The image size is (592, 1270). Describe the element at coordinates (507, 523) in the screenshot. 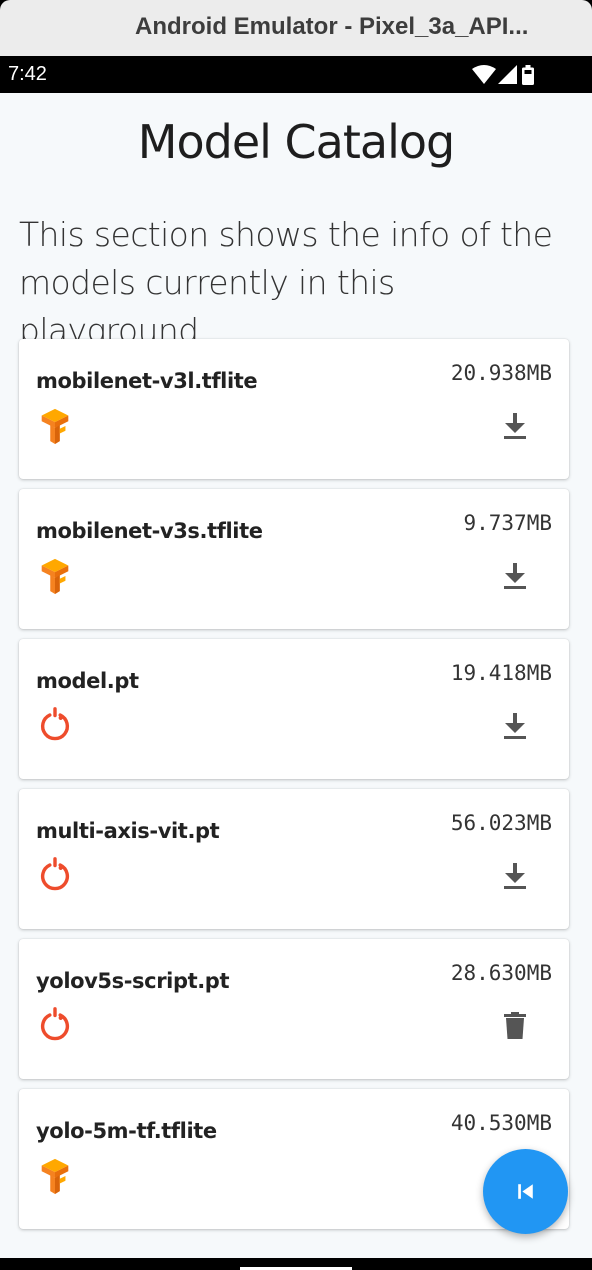

I see `model-size: 9.737MB` at that location.